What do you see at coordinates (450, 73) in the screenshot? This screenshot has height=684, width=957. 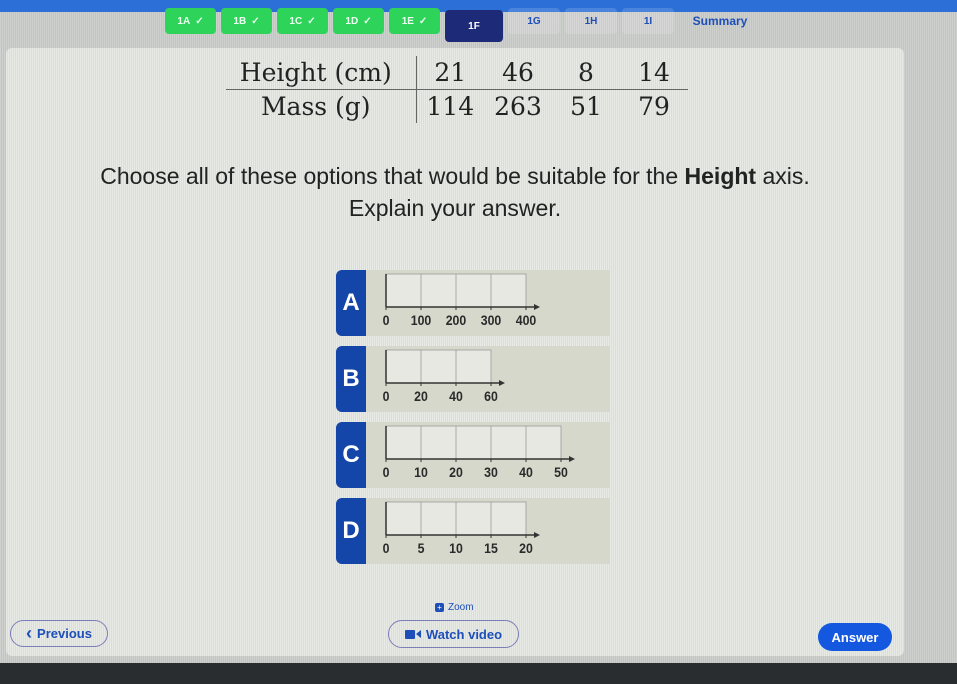 I see `height-value: 21` at bounding box center [450, 73].